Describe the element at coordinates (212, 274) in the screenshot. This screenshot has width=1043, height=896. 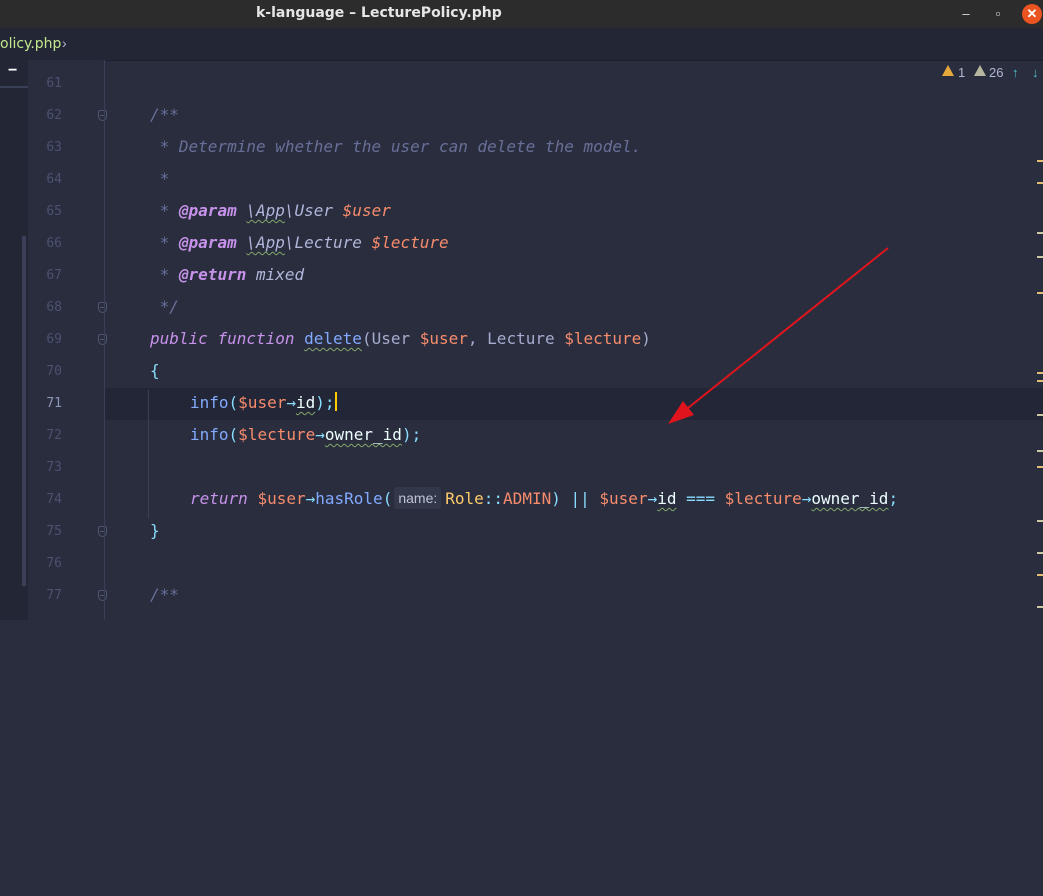
I see `doc-tag: @return` at that location.